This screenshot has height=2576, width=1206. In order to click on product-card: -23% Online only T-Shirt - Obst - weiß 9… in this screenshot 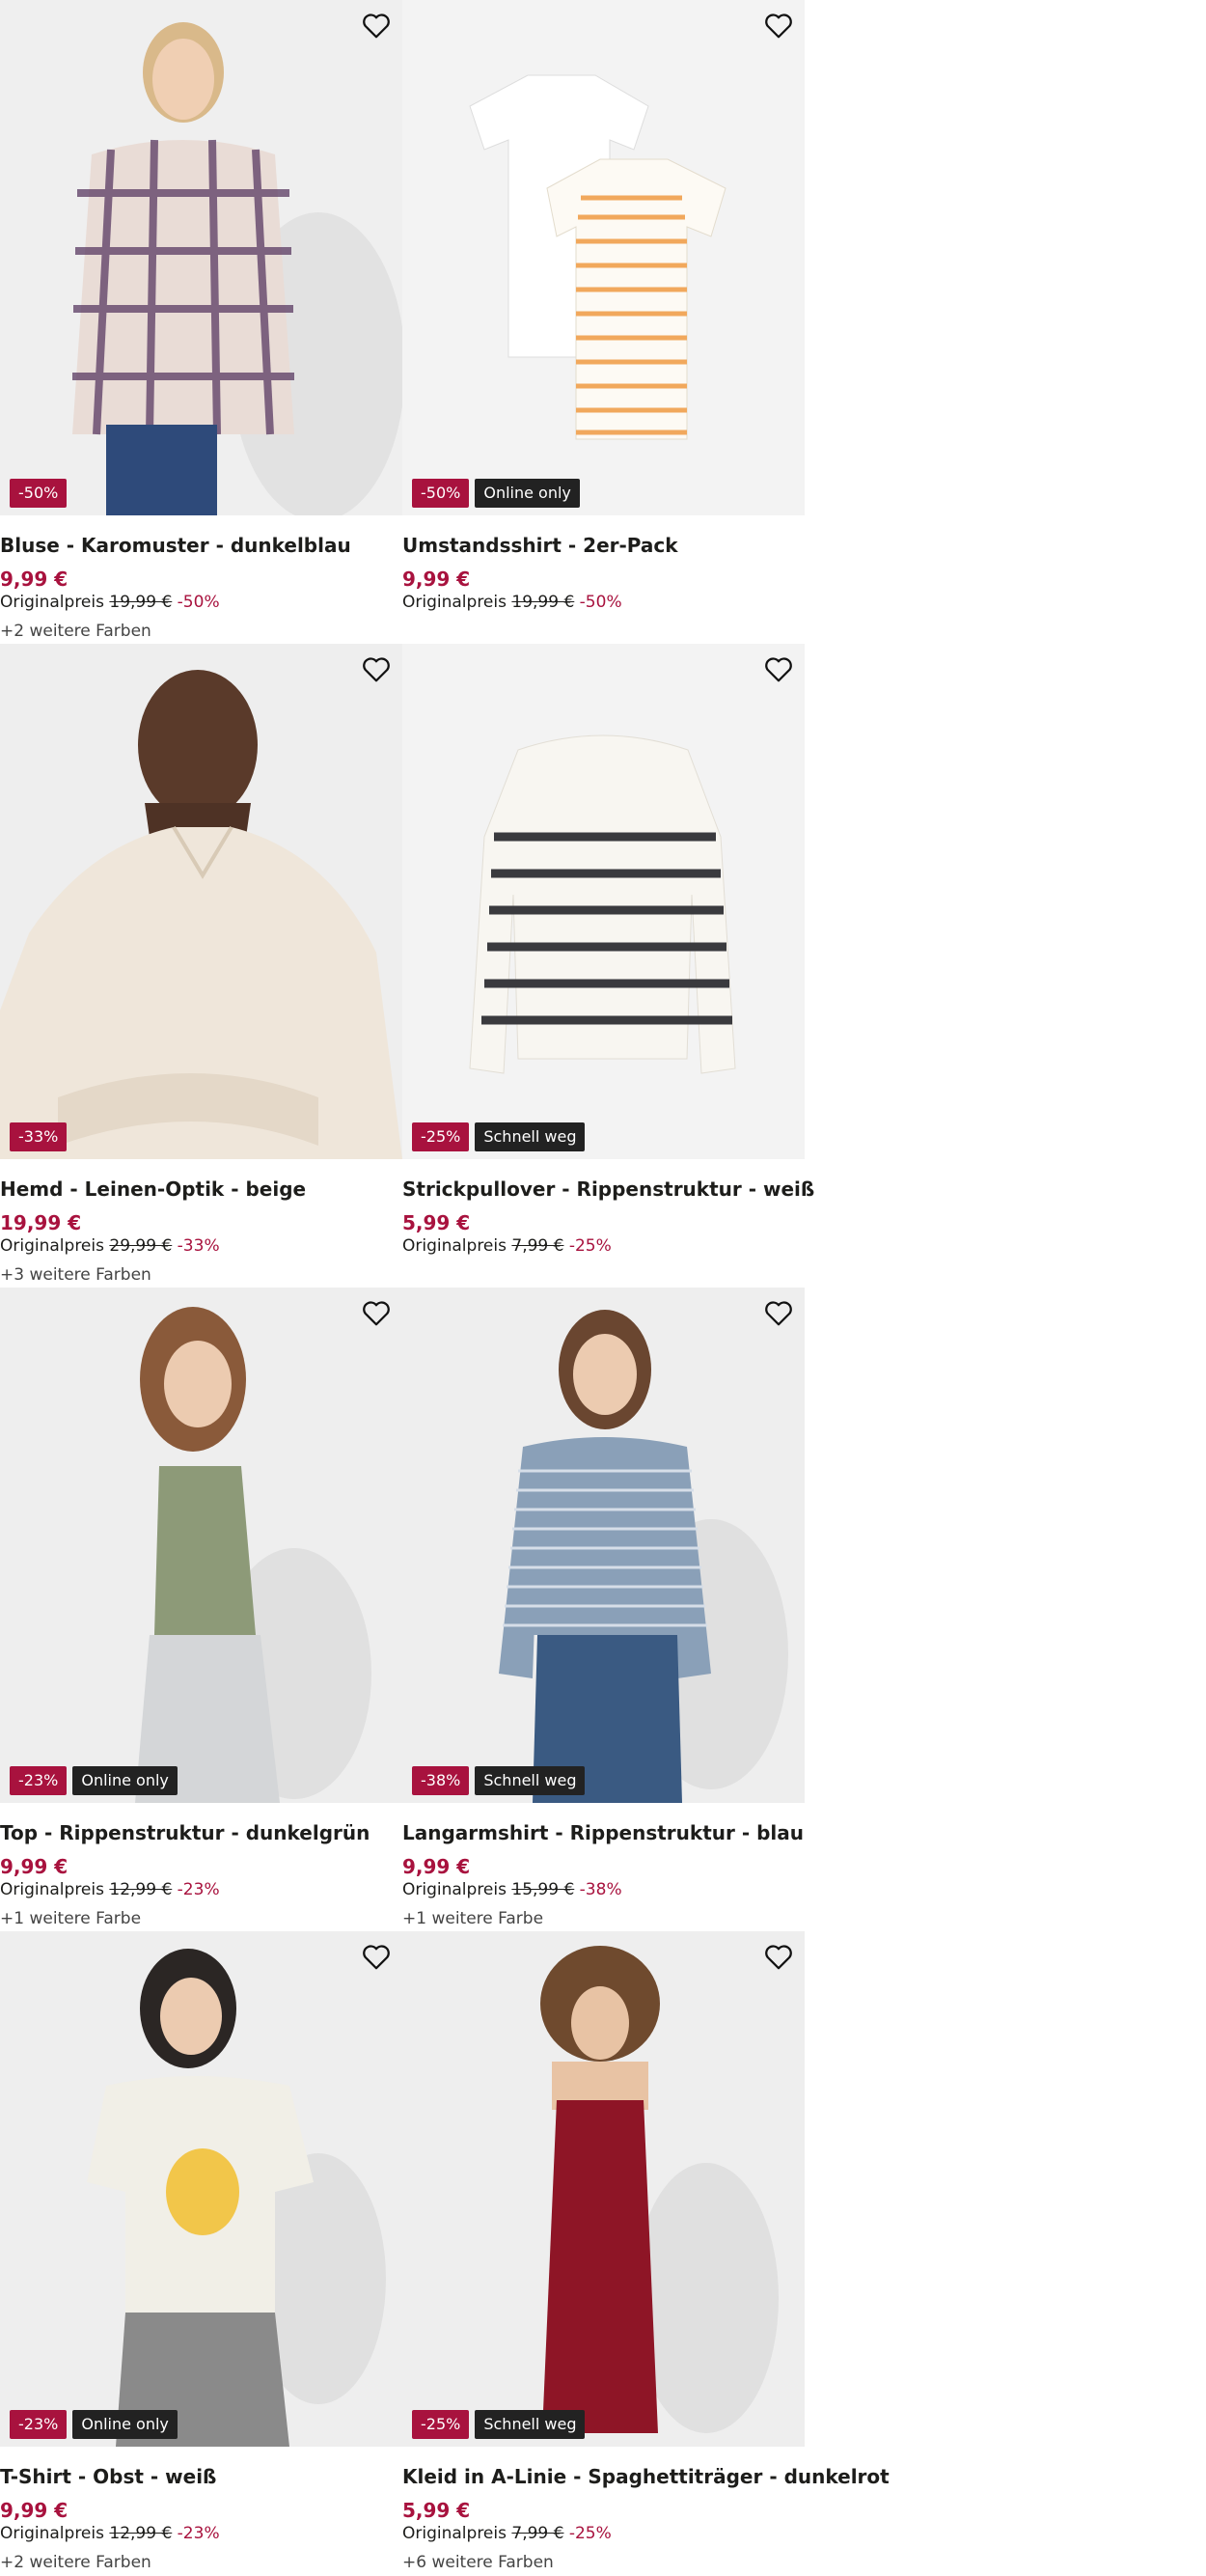, I will do `click(201, 2253)`.